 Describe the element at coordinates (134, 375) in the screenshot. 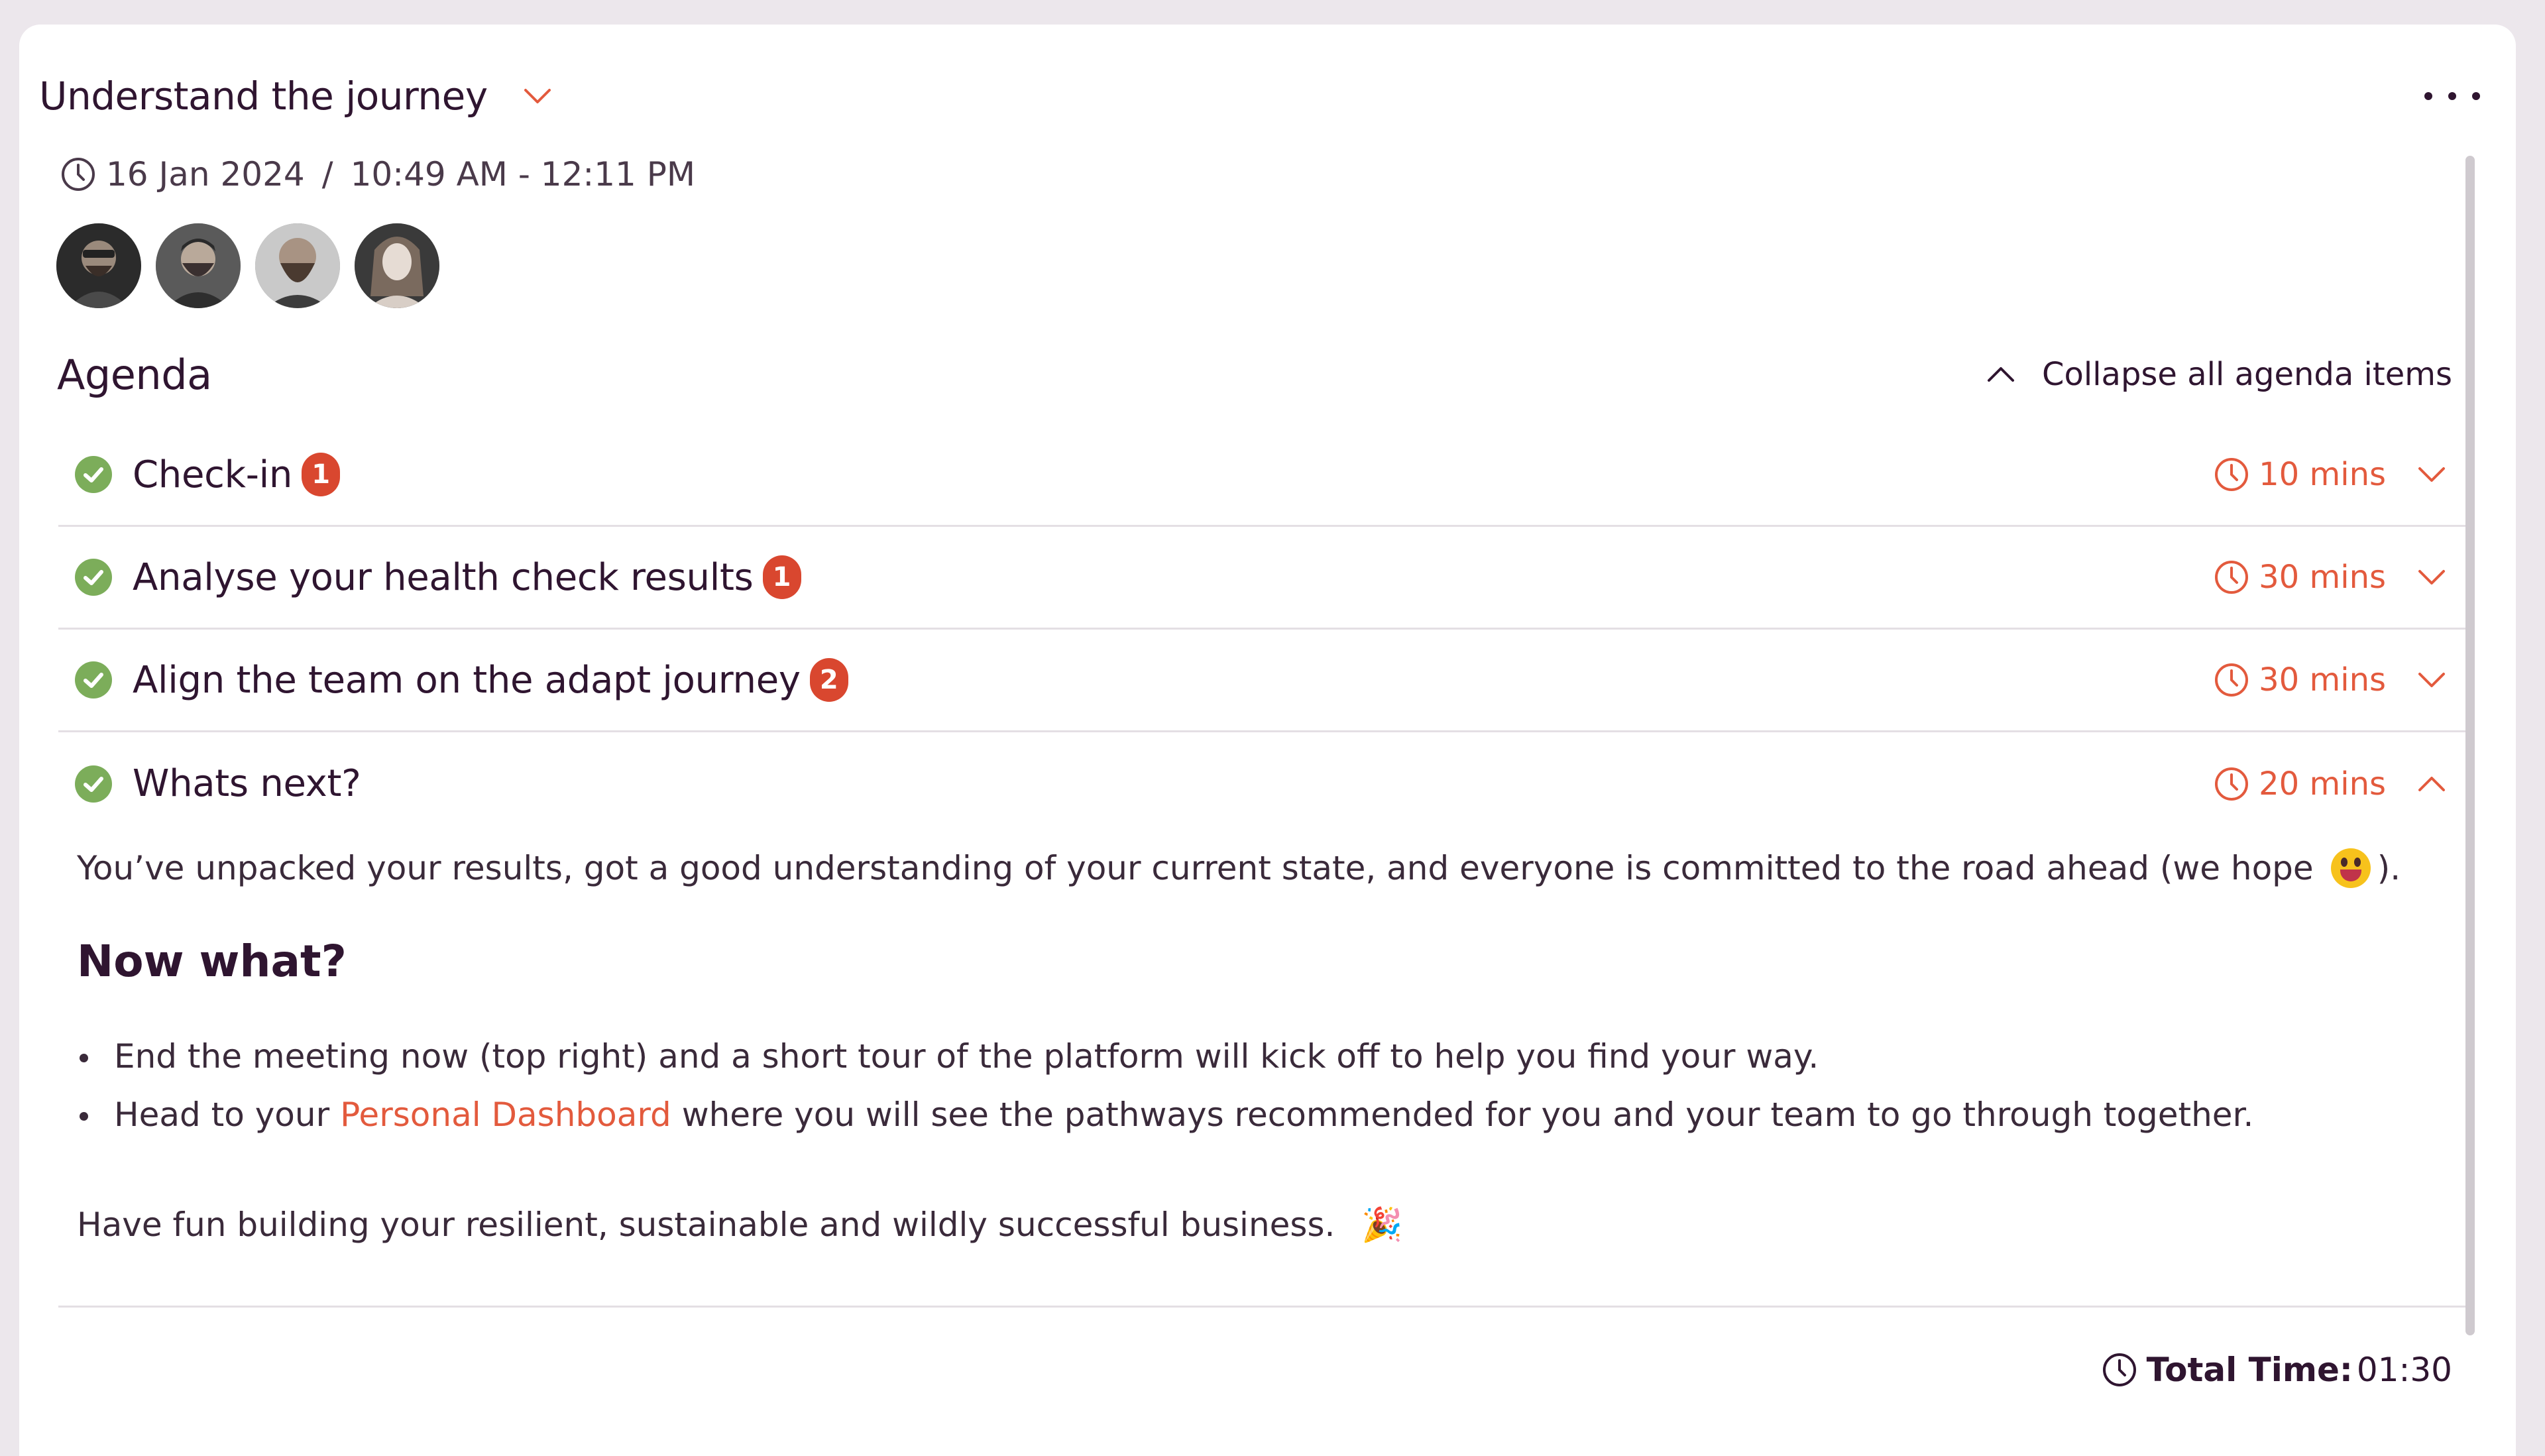

I see `agenda-title: Agenda` at that location.